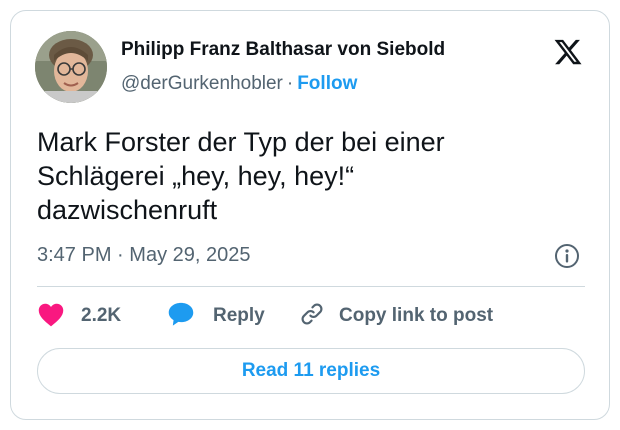 The image size is (620, 430). I want to click on tweet-text-line: dazwischenruft, so click(127, 210).